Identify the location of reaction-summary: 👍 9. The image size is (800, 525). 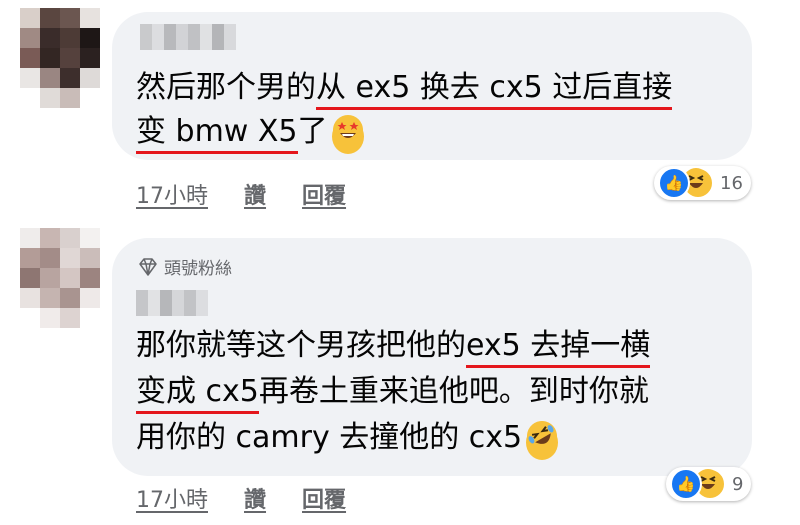
(709, 484).